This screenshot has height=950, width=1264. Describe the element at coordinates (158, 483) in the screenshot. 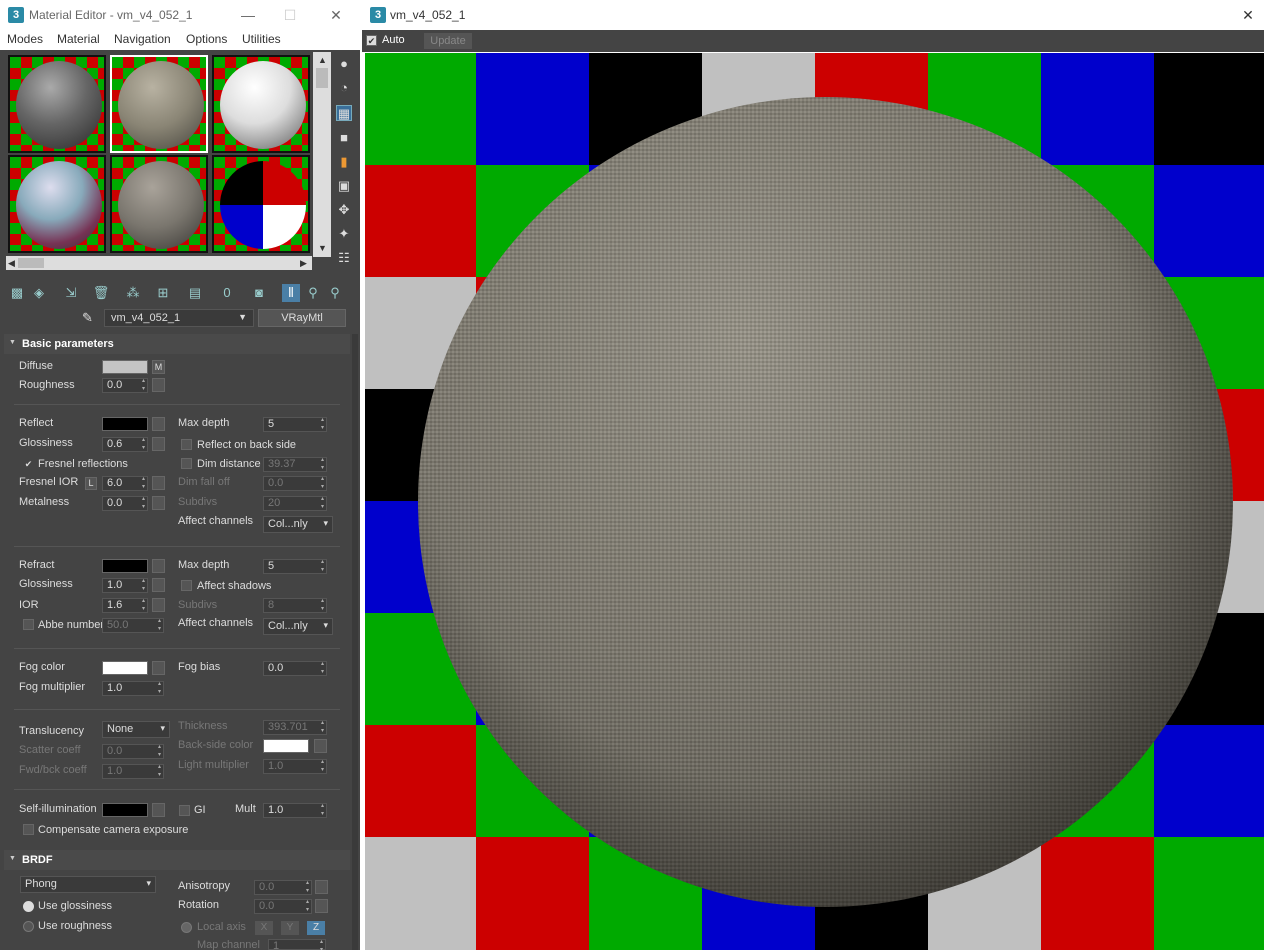

I see `fresnel-ior-map-button` at that location.